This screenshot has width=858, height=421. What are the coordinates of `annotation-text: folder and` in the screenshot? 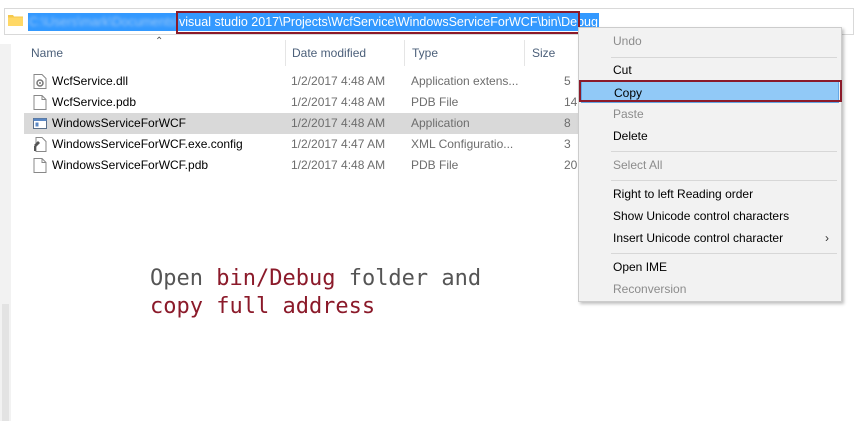 It's located at (408, 278).